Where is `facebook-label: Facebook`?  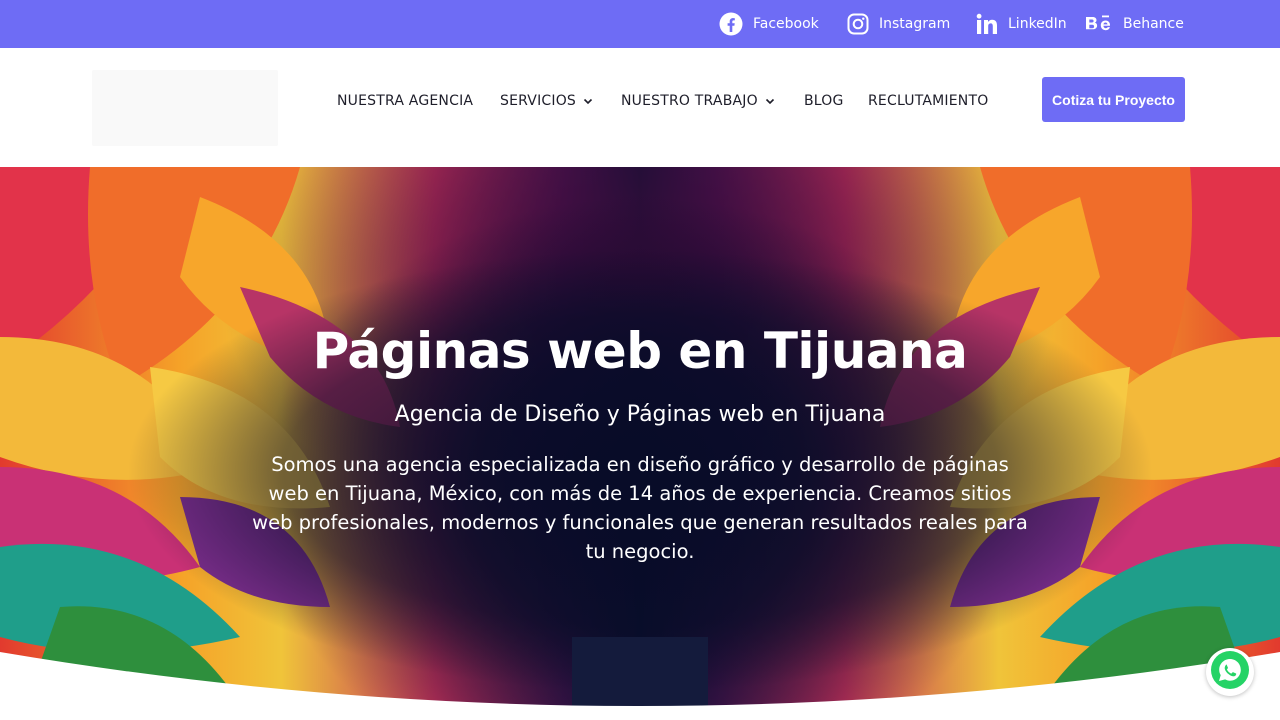 facebook-label: Facebook is located at coordinates (786, 24).